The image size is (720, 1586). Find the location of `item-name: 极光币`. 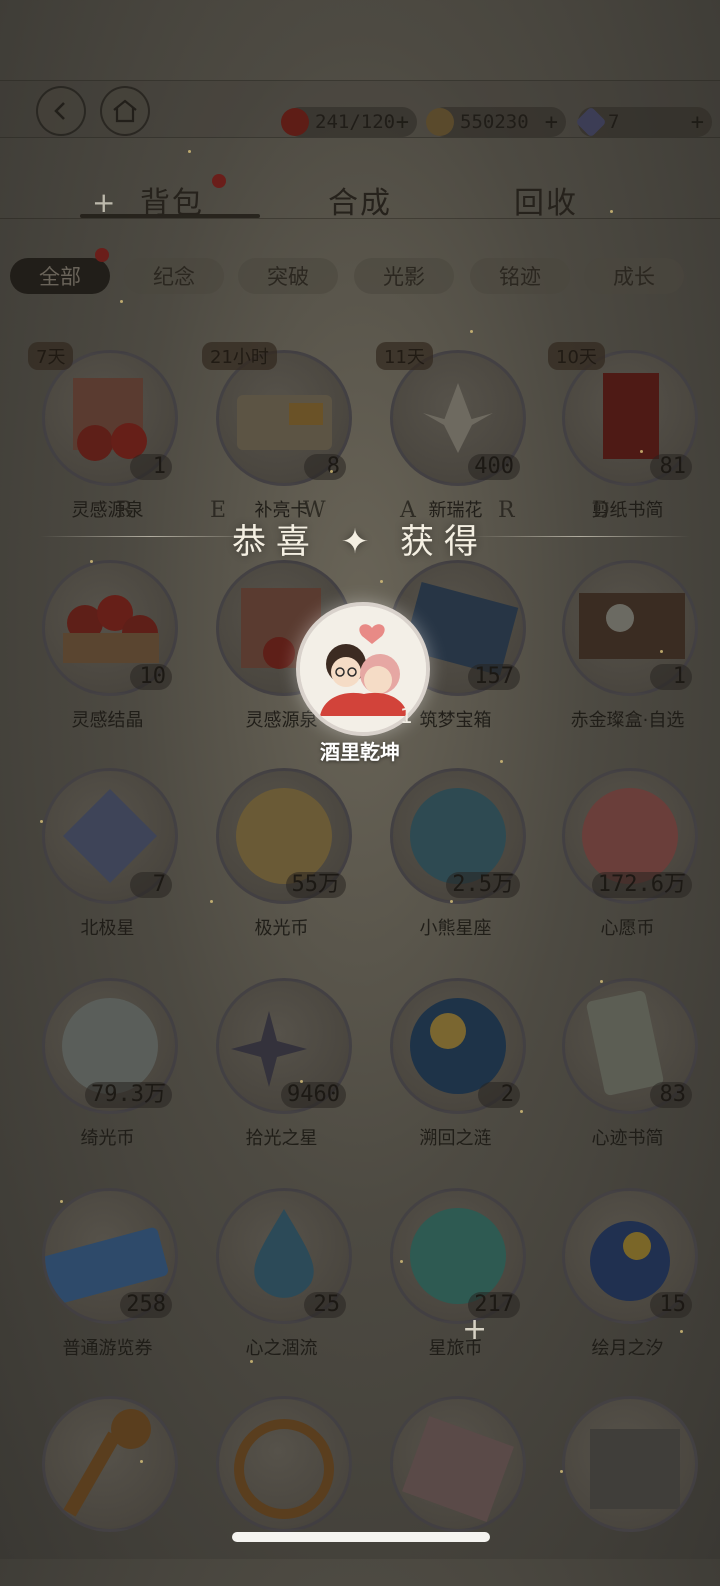

item-name: 极光币 is located at coordinates (281, 928).